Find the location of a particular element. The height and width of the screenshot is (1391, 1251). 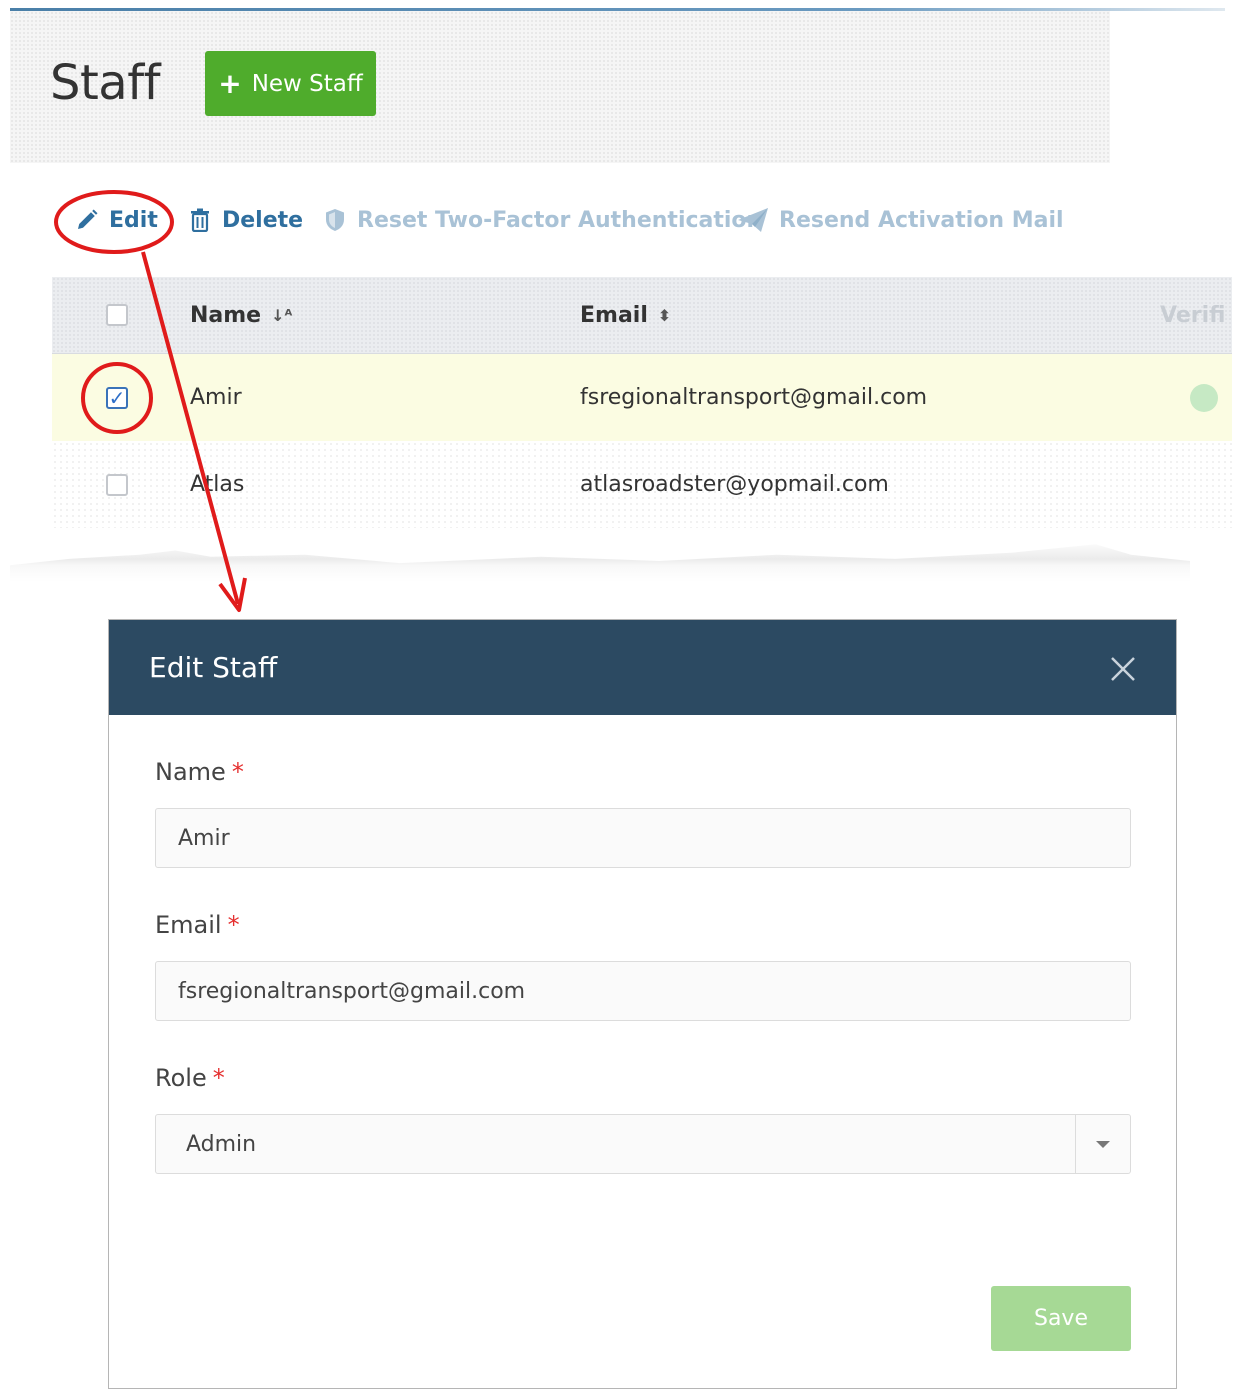

name-column-header: Name ↓ᴬ is located at coordinates (241, 315).